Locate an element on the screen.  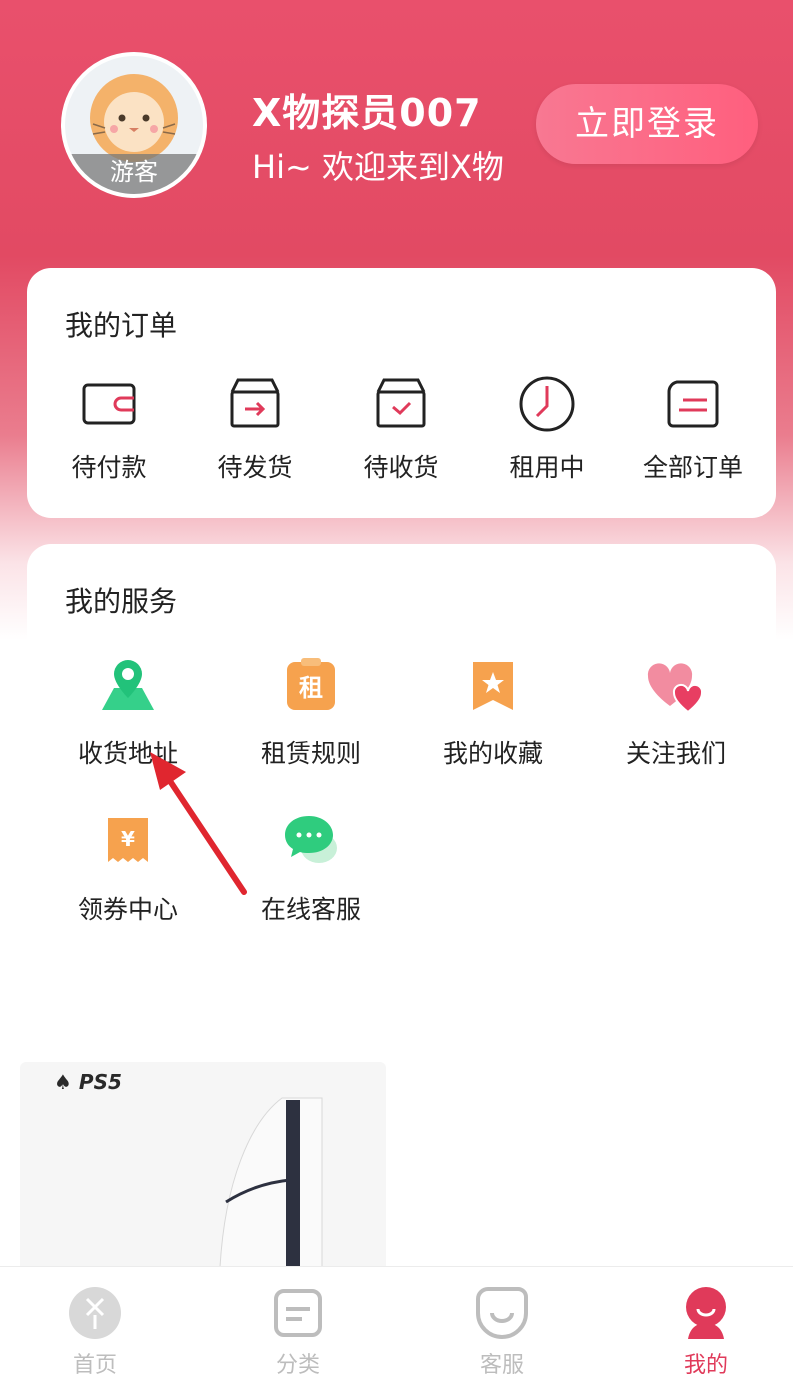
product-card: ♠ PS5 is located at coordinates (203, 1167).